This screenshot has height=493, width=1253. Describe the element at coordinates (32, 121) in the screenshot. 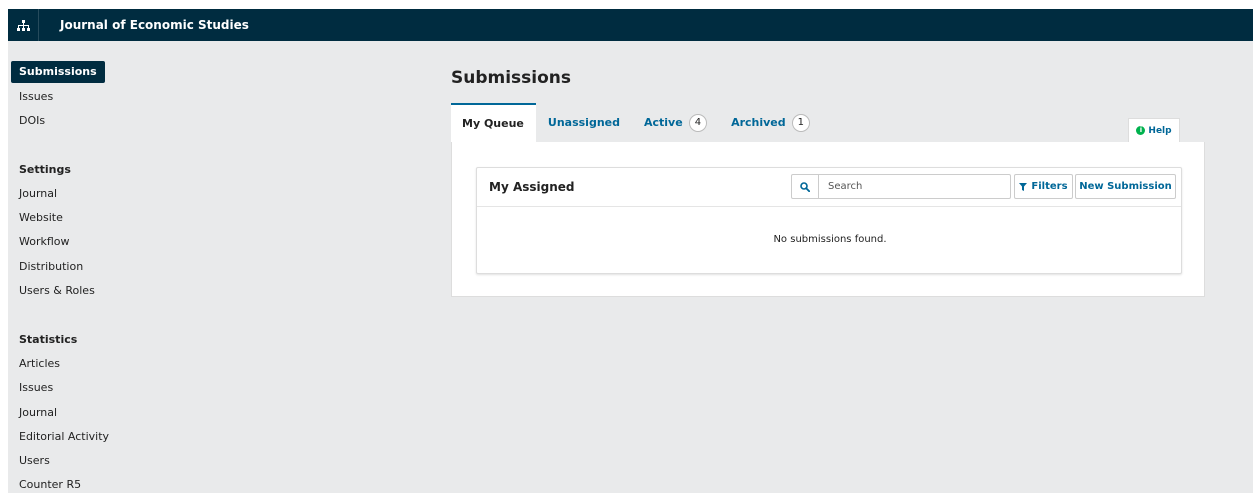

I see `sidebar-item-dois: DOIs` at that location.